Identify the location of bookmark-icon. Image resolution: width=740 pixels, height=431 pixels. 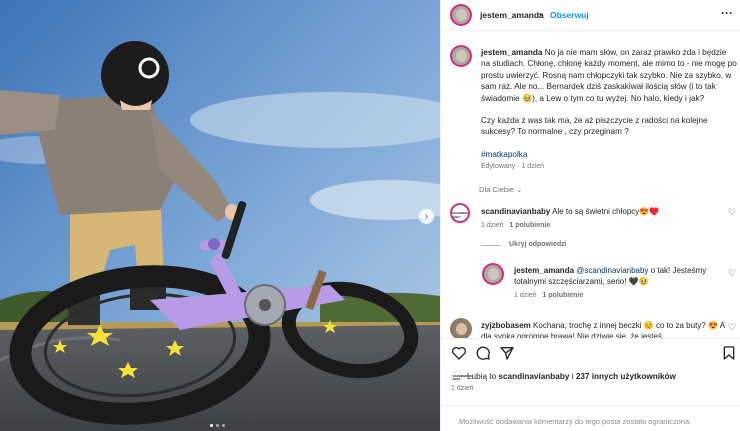
(729, 353).